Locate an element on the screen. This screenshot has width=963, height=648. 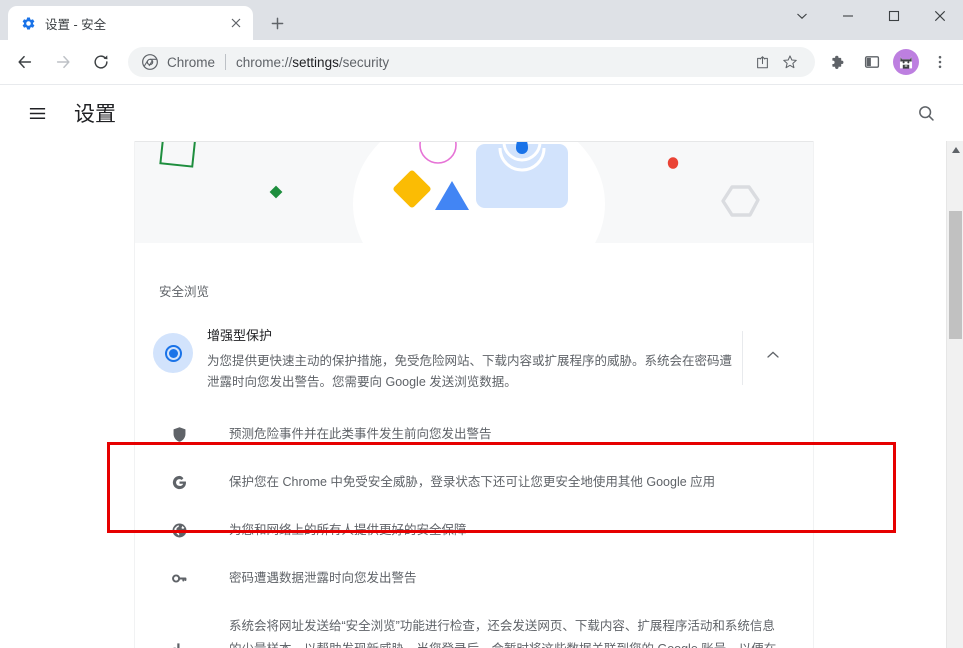
yellow-diamond-shape is located at coordinates (412, 189).